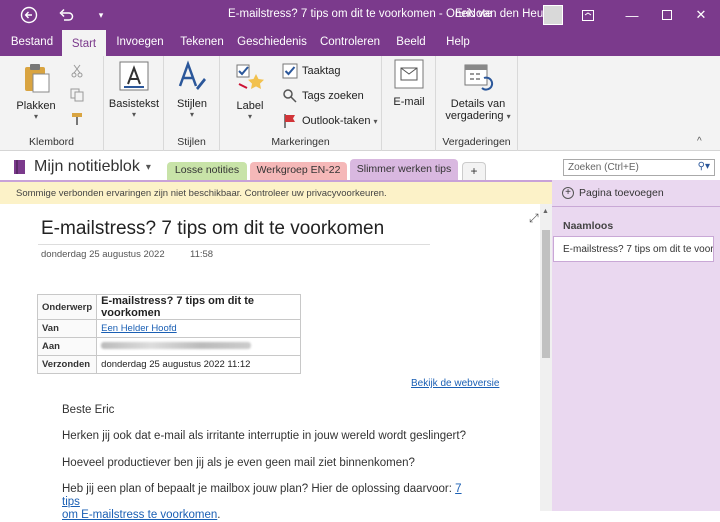  What do you see at coordinates (568, 193) in the screenshot?
I see `add-icon: +` at bounding box center [568, 193].